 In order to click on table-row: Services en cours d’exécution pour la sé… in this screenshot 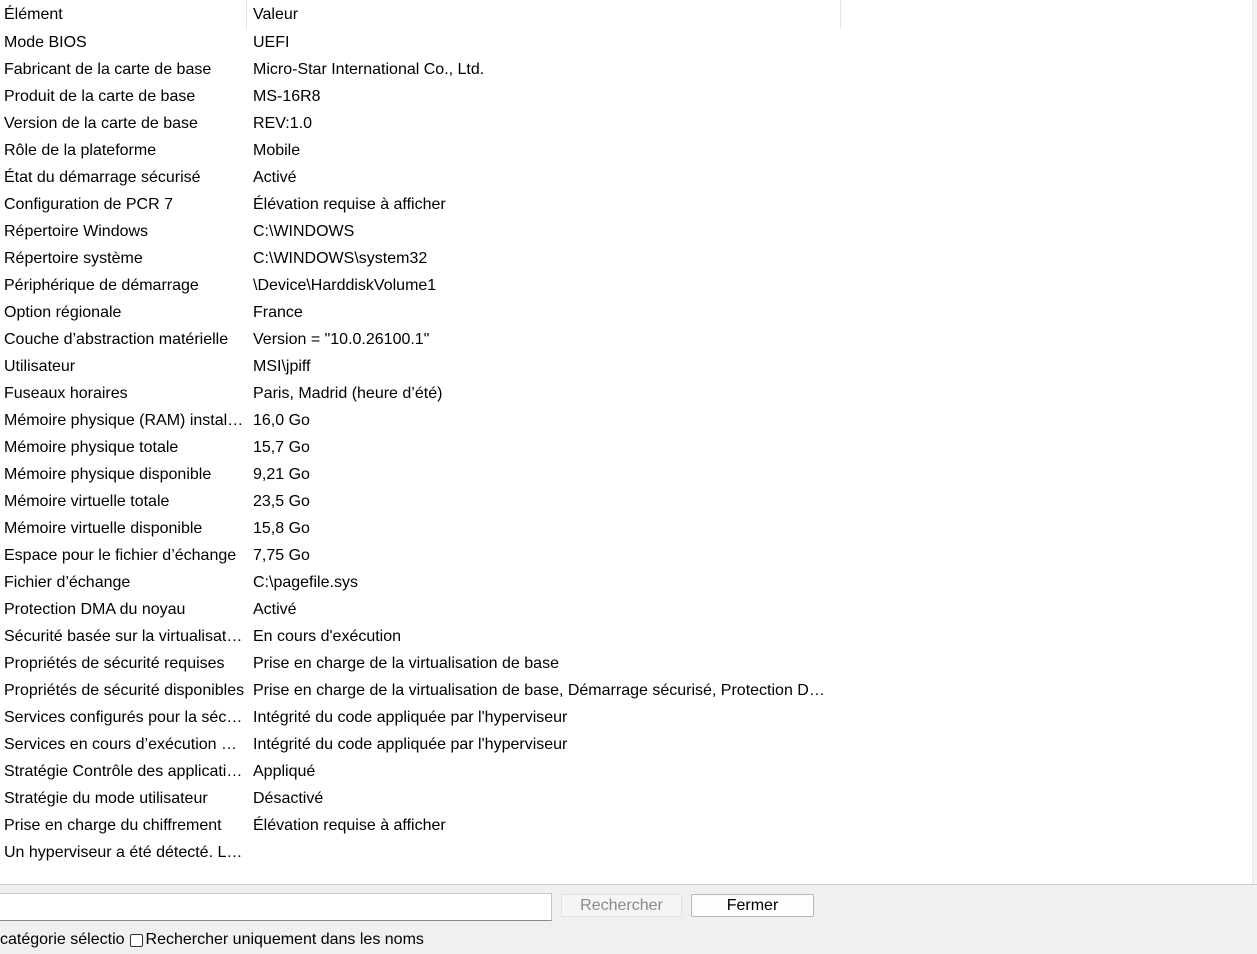, I will do `click(420, 744)`.